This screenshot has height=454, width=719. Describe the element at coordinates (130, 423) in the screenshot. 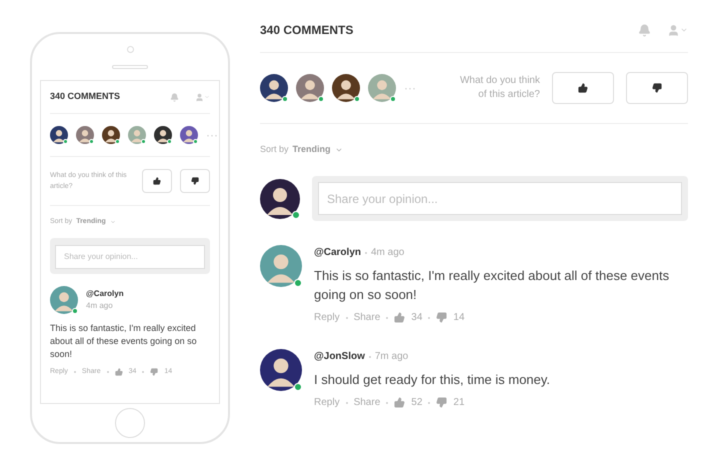

I see `home-button` at that location.